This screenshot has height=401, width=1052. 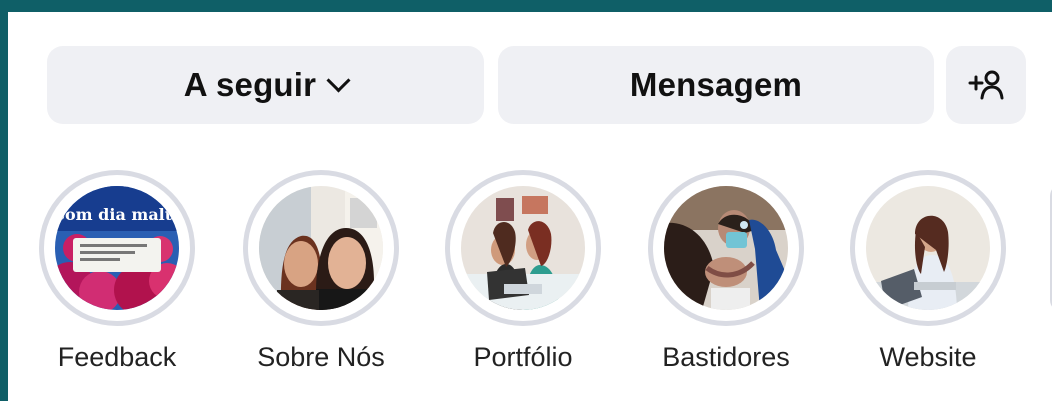 I want to click on dental-clinic-photo, so click(x=726, y=248).